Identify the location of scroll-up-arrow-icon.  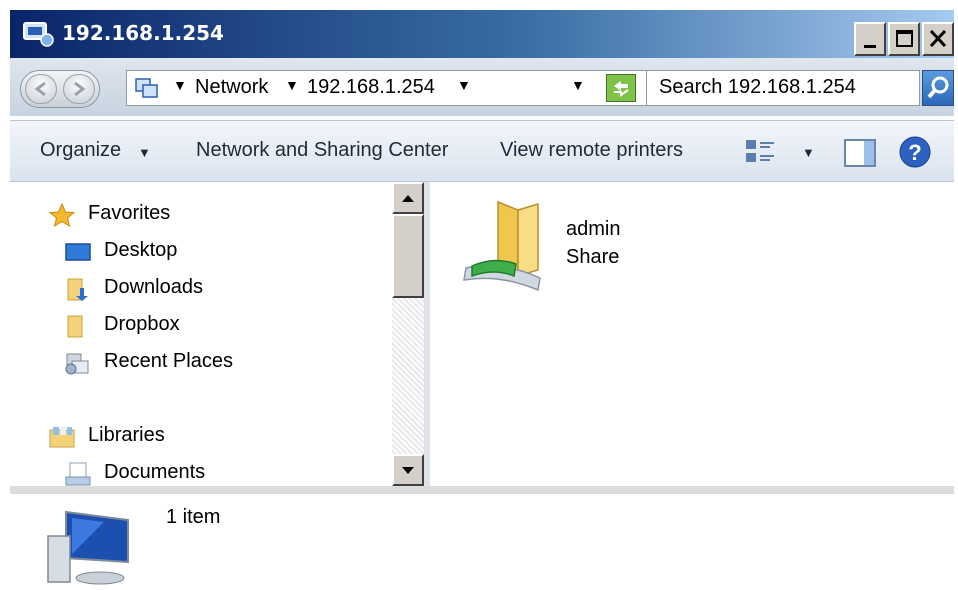
(408, 198).